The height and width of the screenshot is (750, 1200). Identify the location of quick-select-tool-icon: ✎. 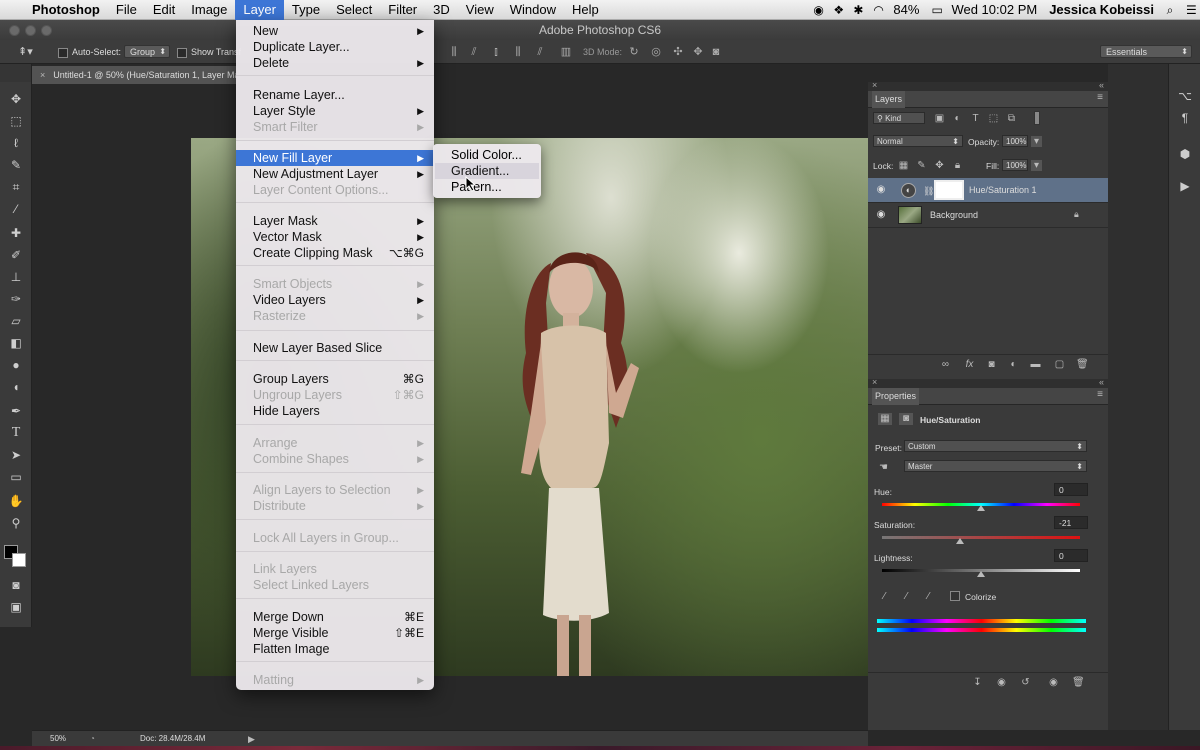
(16, 165).